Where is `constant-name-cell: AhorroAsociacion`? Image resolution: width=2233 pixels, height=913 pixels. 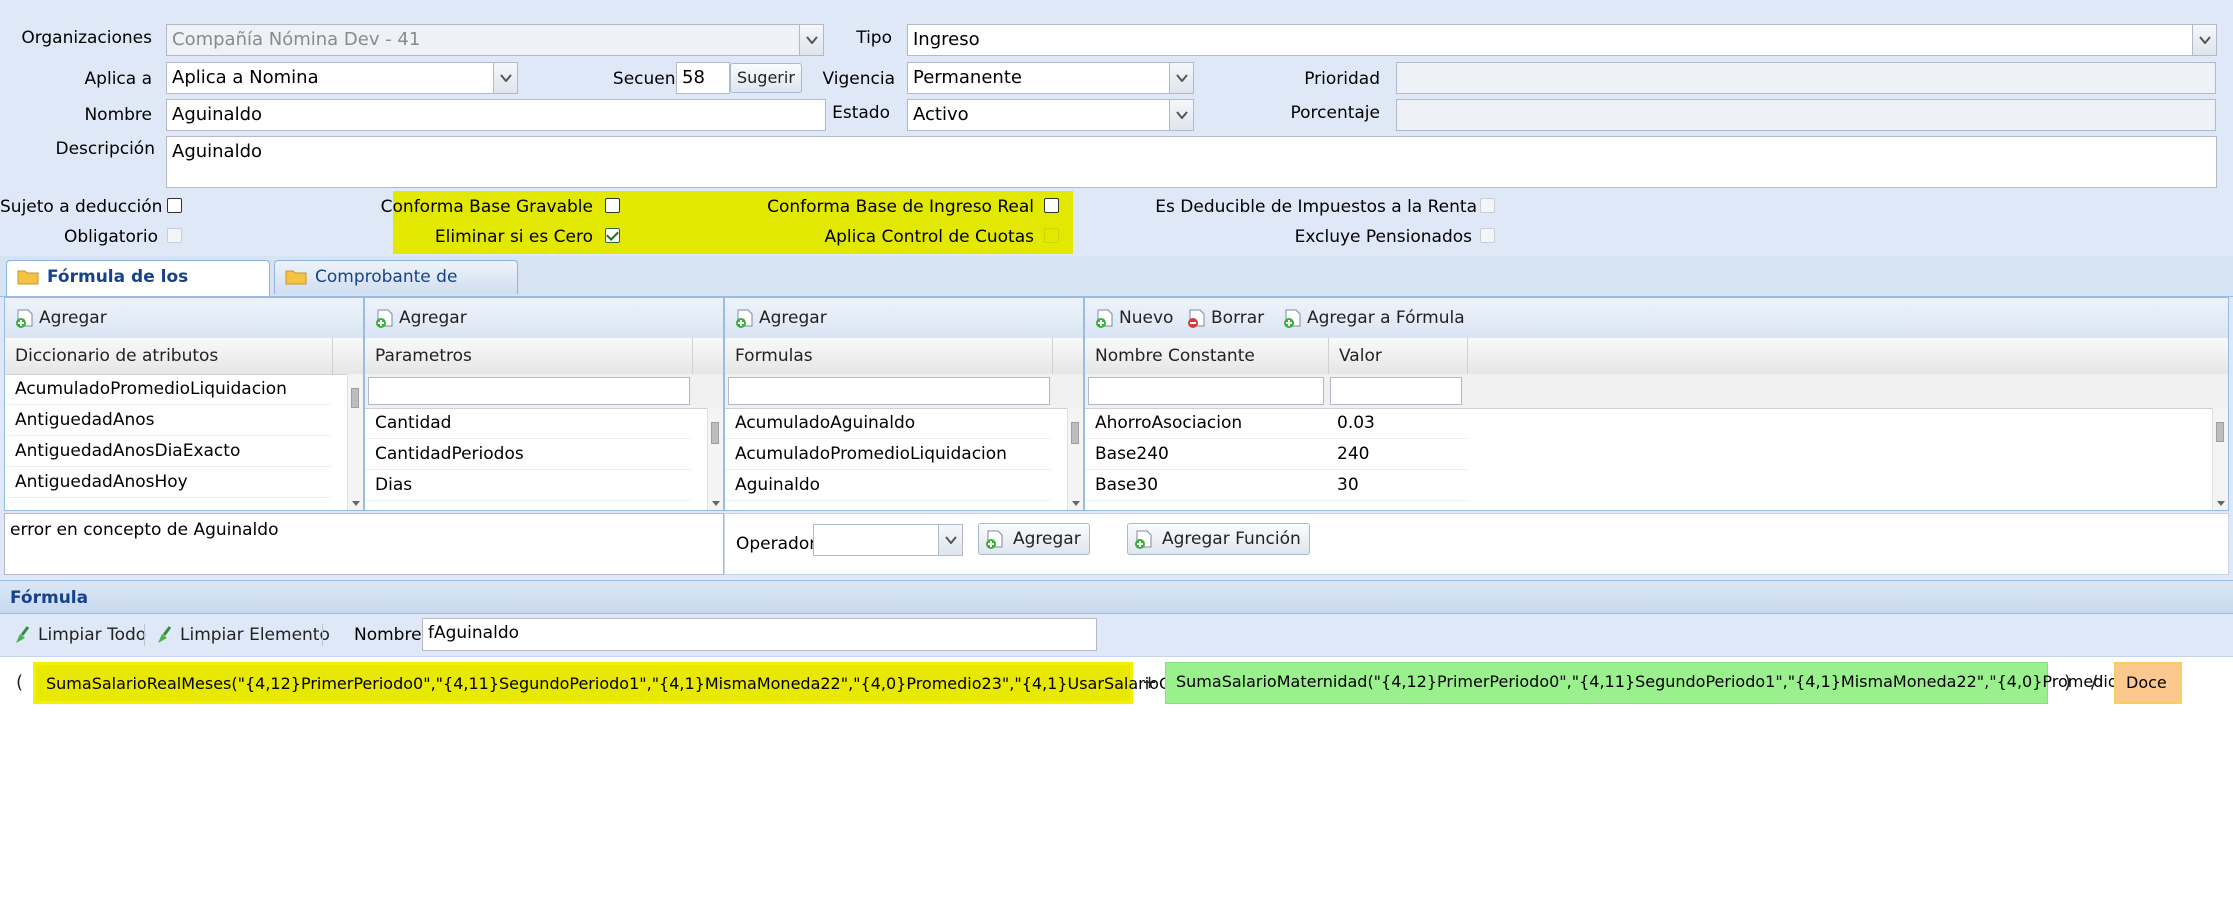 constant-name-cell: AhorroAsociacion is located at coordinates (1169, 423).